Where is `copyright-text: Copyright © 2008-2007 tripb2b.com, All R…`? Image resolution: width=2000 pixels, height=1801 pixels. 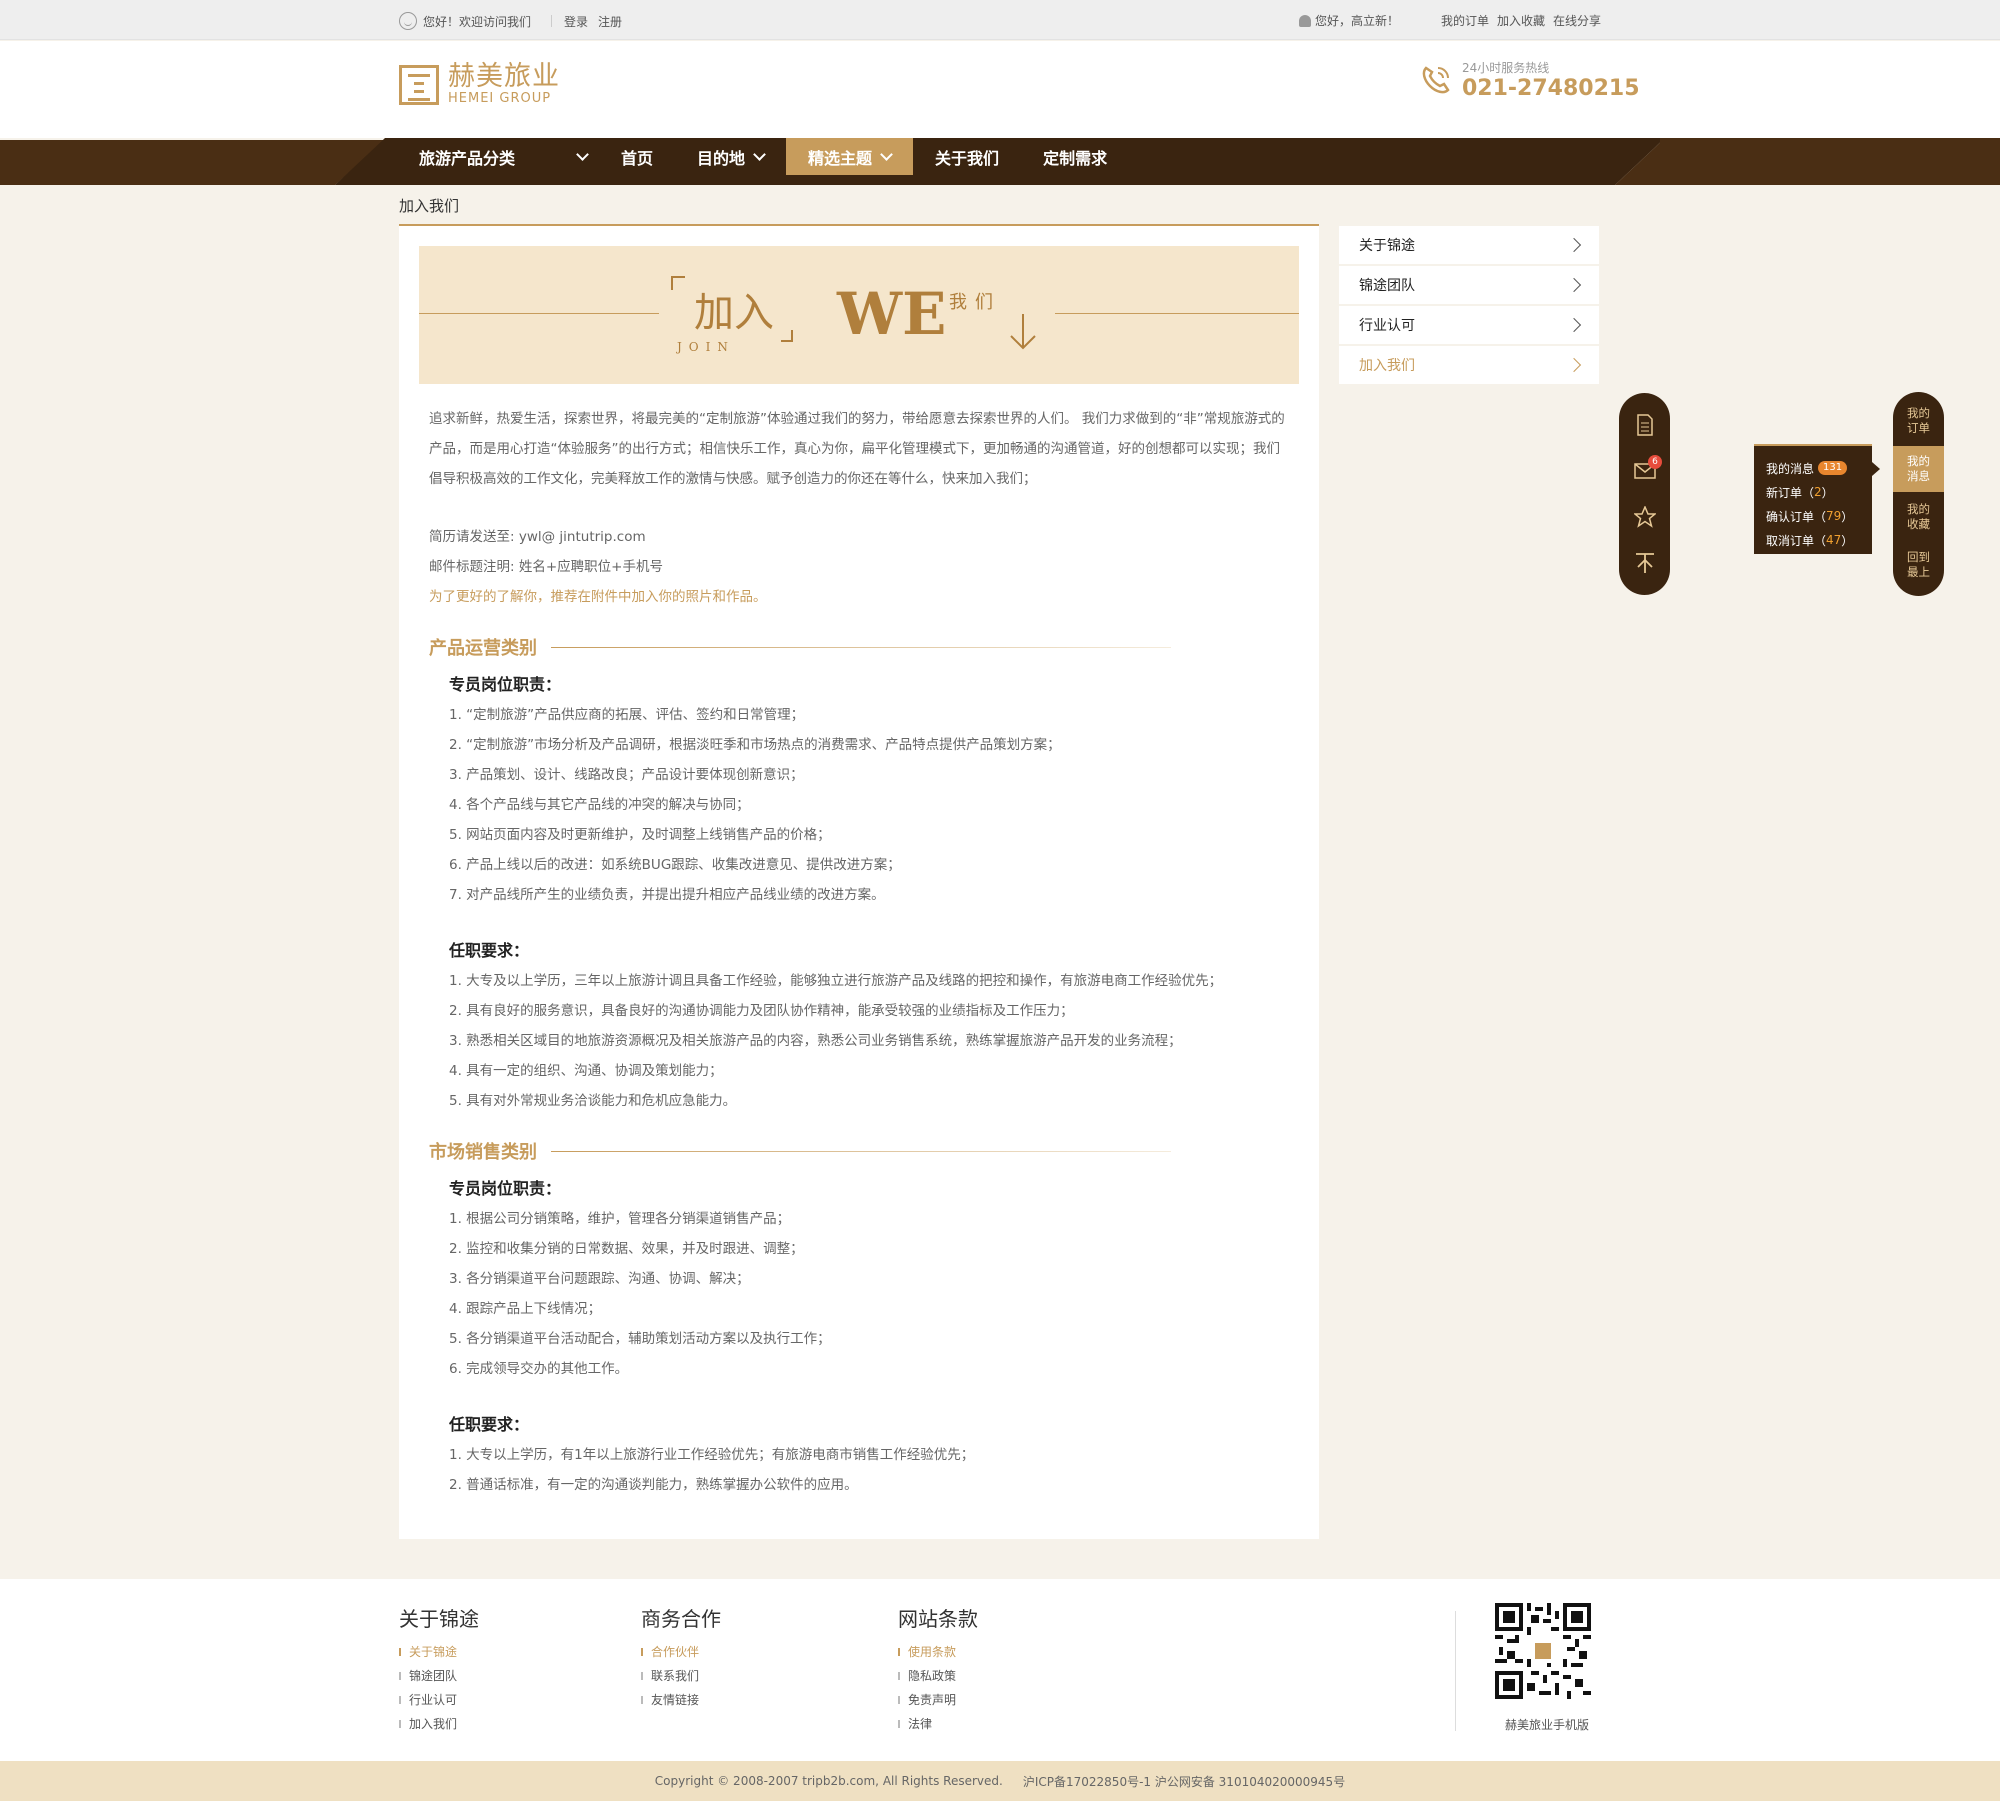
copyright-text: Copyright © 2008-2007 tripb2b.com, All R… is located at coordinates (828, 1781).